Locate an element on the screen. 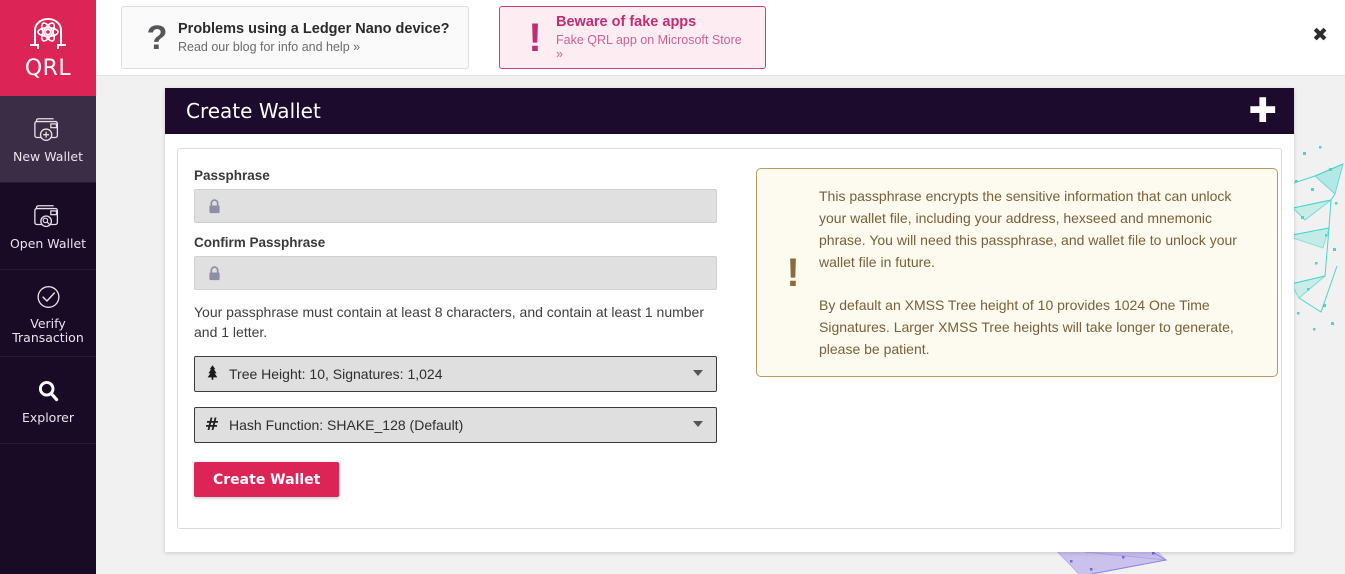  tree-height-select: Tree Height: 10, Signatures: 1,024 is located at coordinates (455, 374).